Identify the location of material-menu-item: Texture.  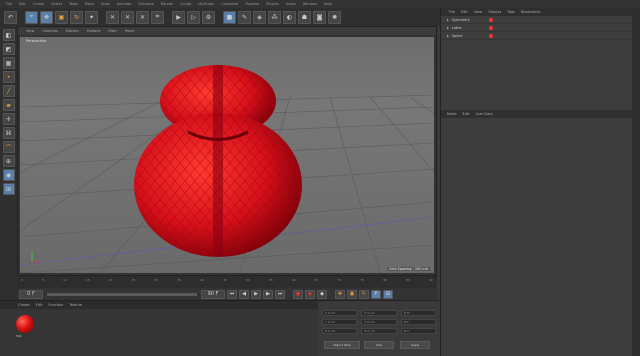
(75, 305).